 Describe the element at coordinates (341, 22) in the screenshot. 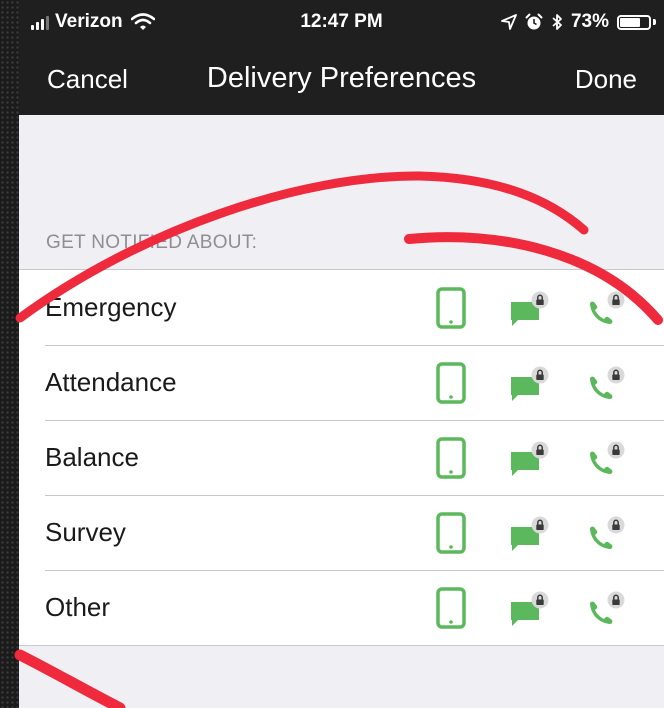

I see `status-bar: Verizon 12:47 PM 73%` at that location.